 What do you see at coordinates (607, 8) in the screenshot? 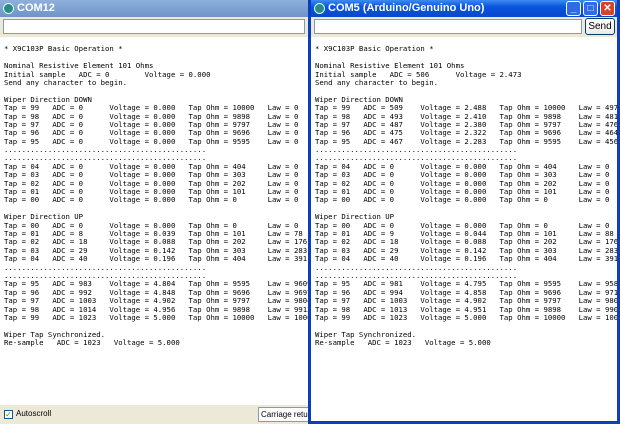
I see `close-icon: ✕` at bounding box center [607, 8].